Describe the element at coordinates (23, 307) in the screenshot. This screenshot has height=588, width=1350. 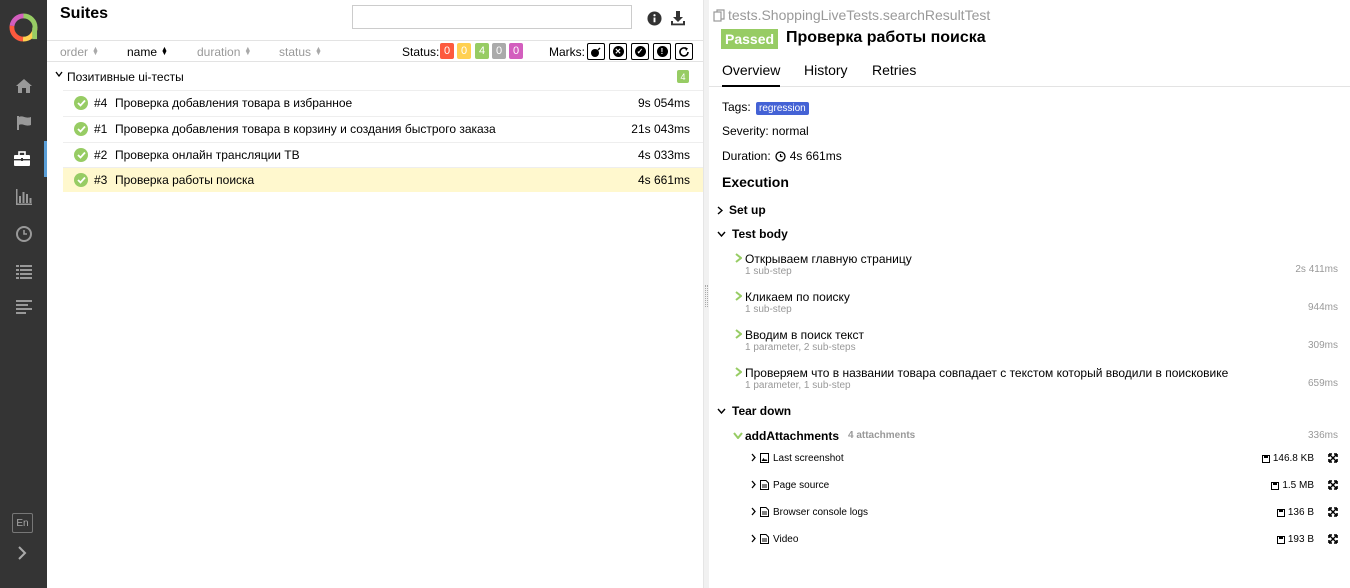
I see `nav-packages` at that location.